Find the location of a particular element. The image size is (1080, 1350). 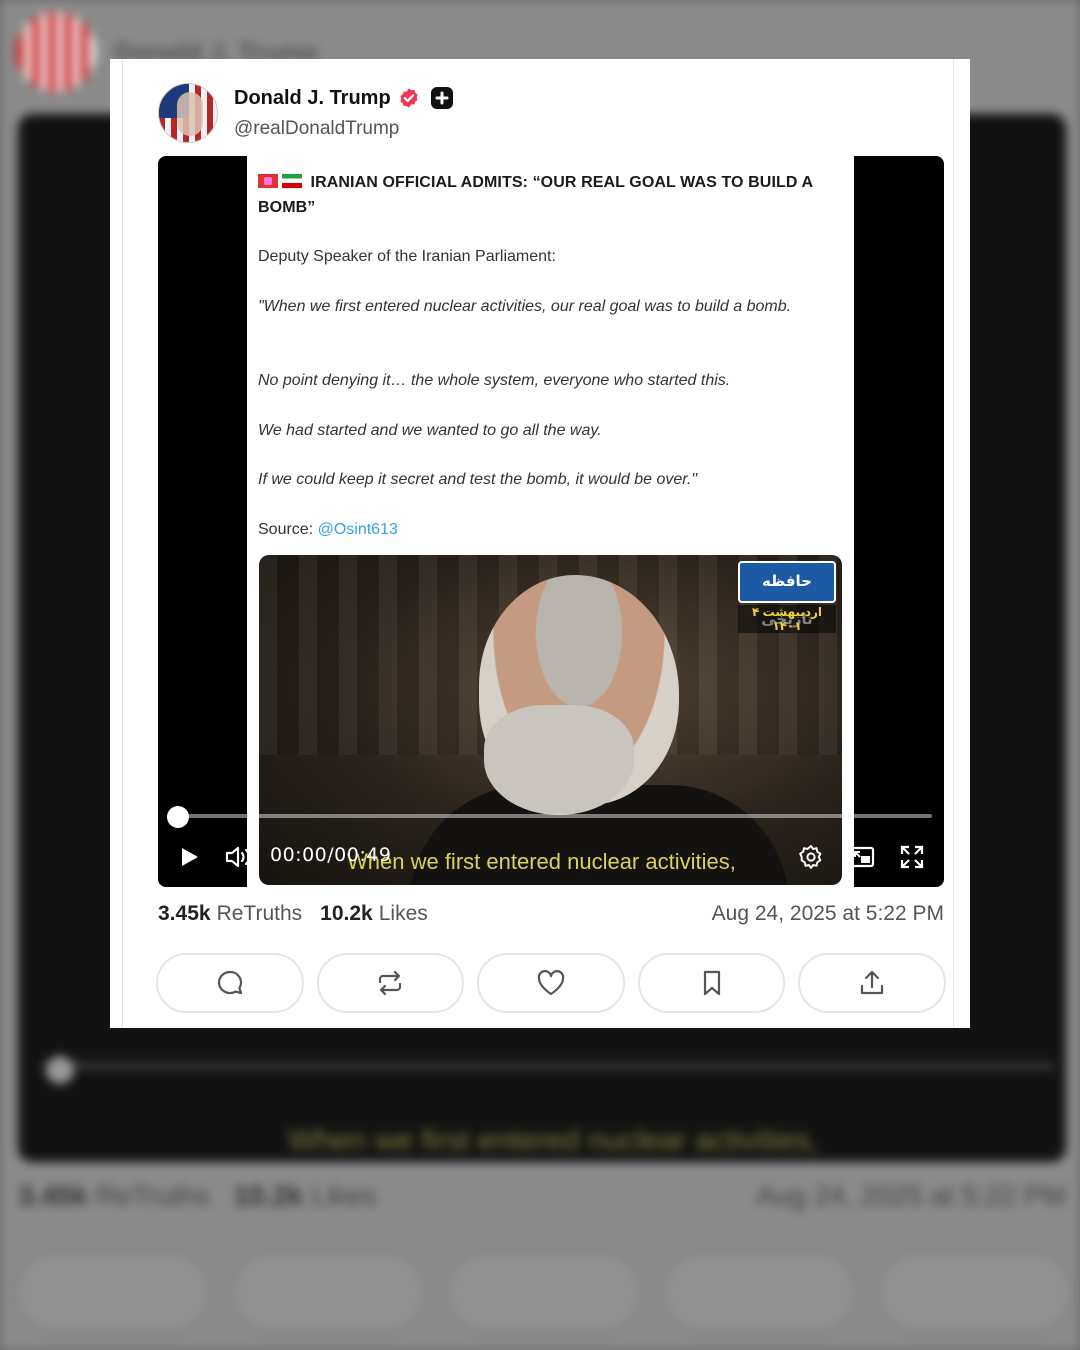

volume-icon is located at coordinates (238, 857).